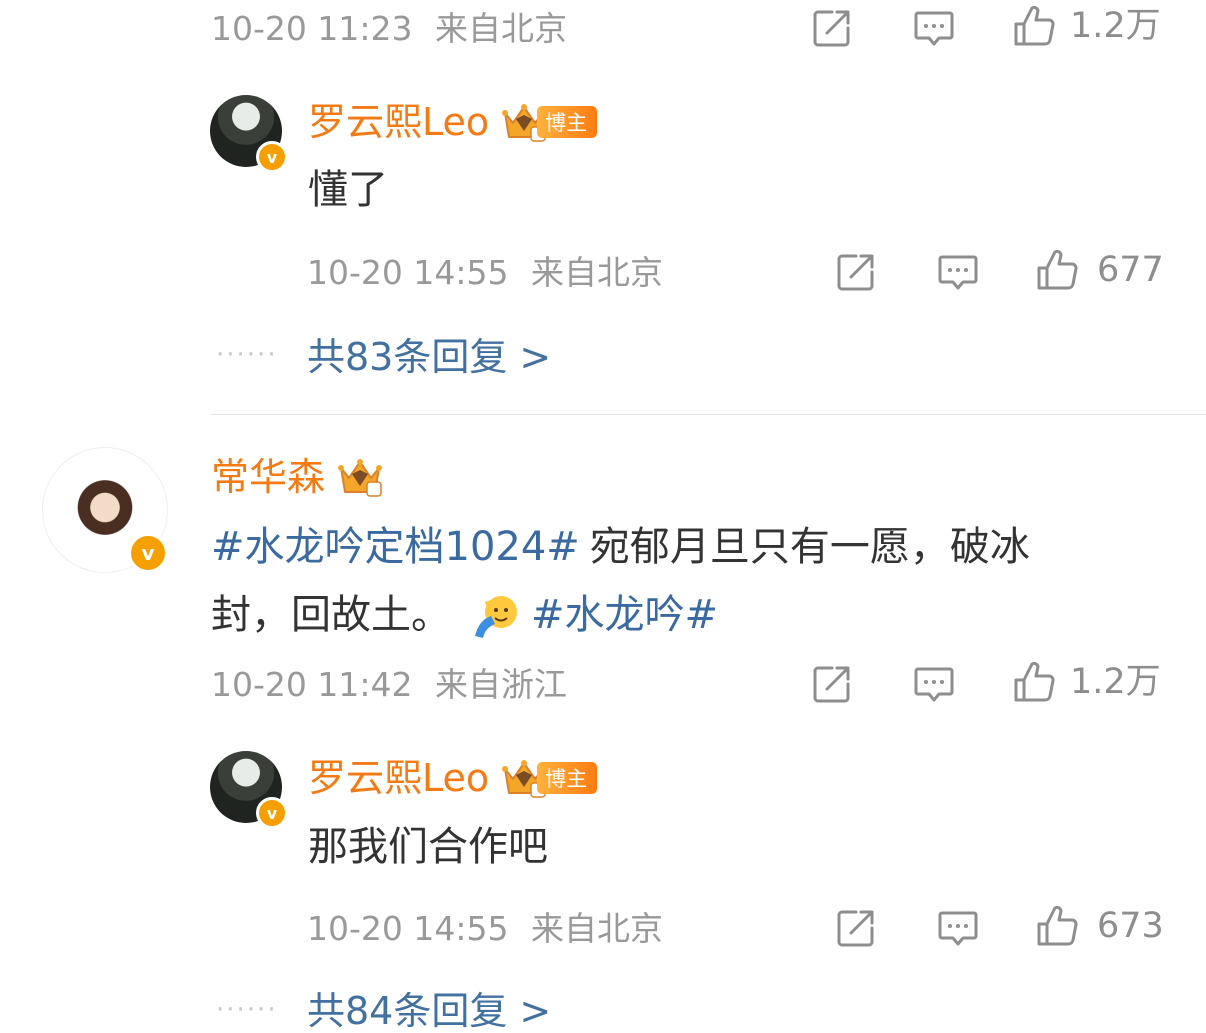 The image size is (1206, 1033). What do you see at coordinates (624, 615) in the screenshot?
I see `topic-link: #水龙吟#` at bounding box center [624, 615].